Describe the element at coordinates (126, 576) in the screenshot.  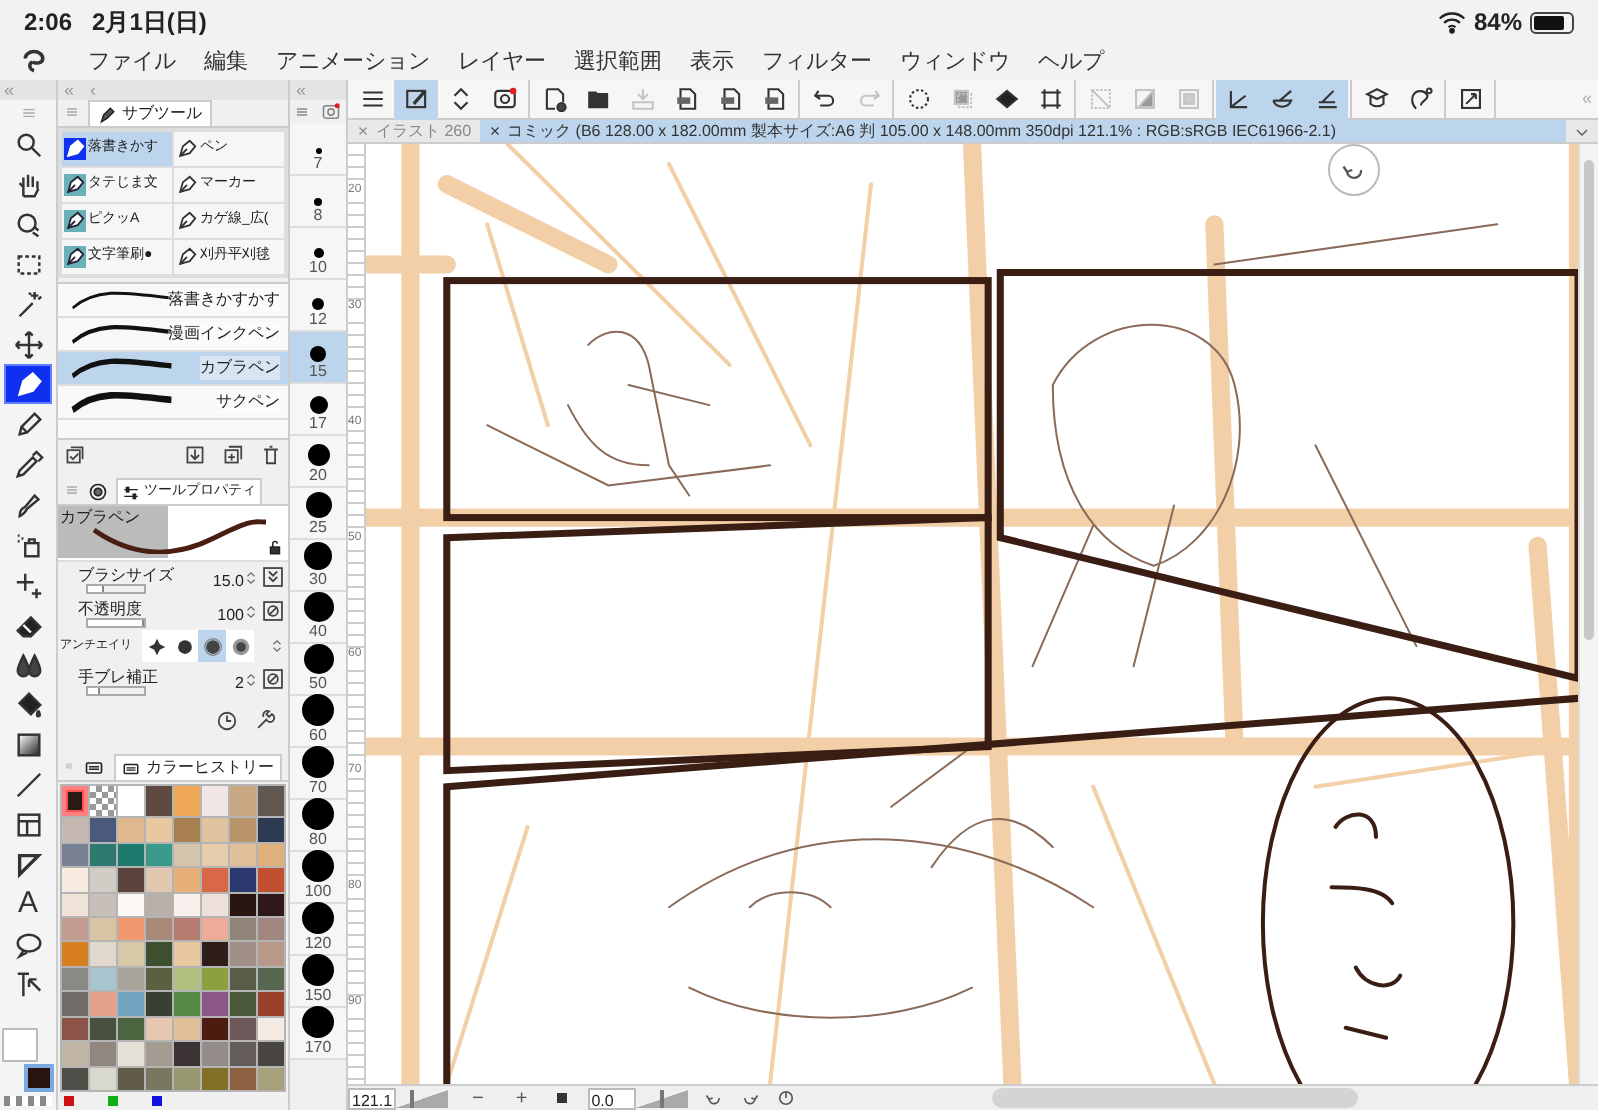
I see `property-label: ブラシサイズ` at that location.